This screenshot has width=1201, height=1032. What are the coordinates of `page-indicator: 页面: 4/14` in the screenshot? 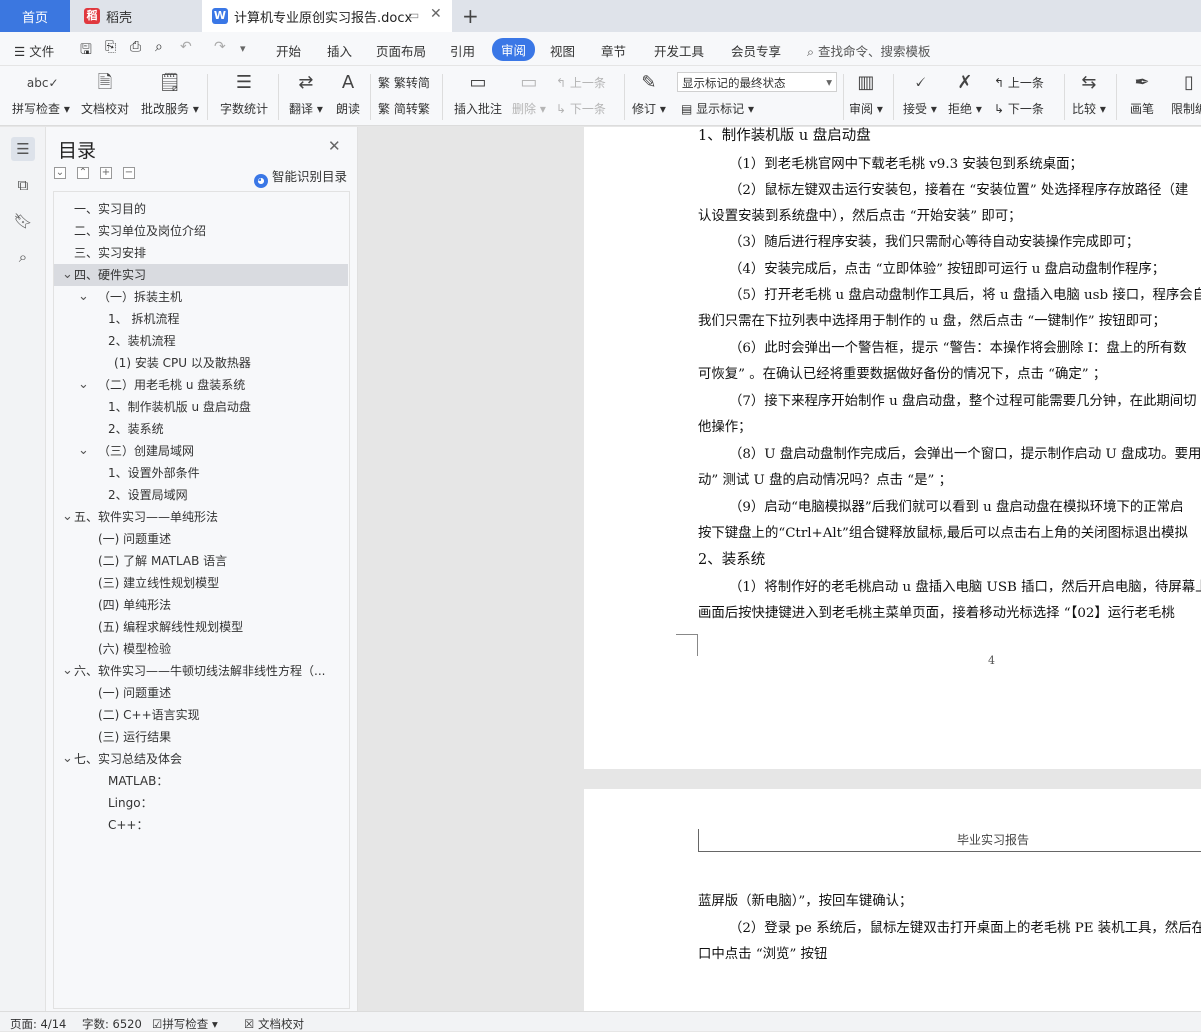 It's located at (38, 1024).